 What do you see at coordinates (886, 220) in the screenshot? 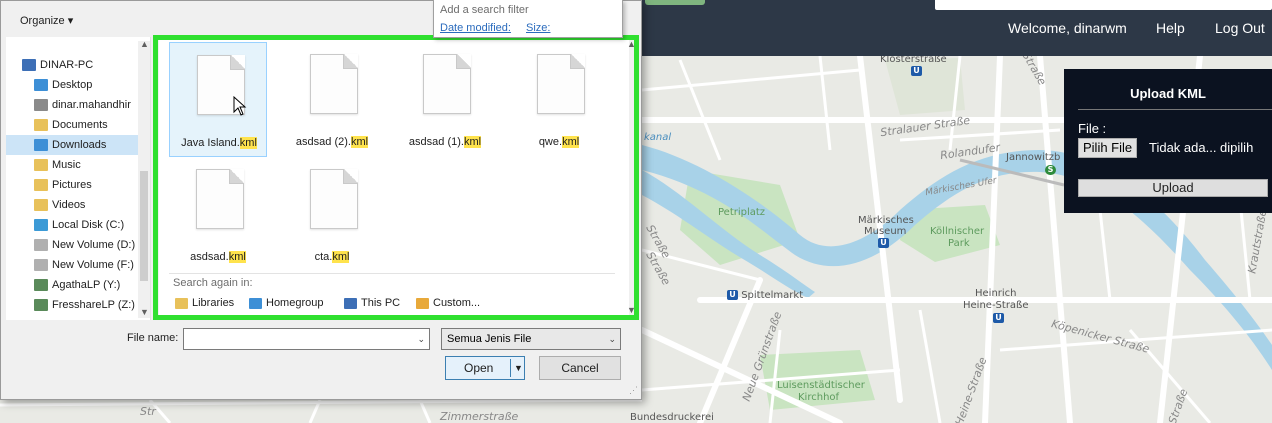
I see `map-label: Märkisches` at bounding box center [886, 220].